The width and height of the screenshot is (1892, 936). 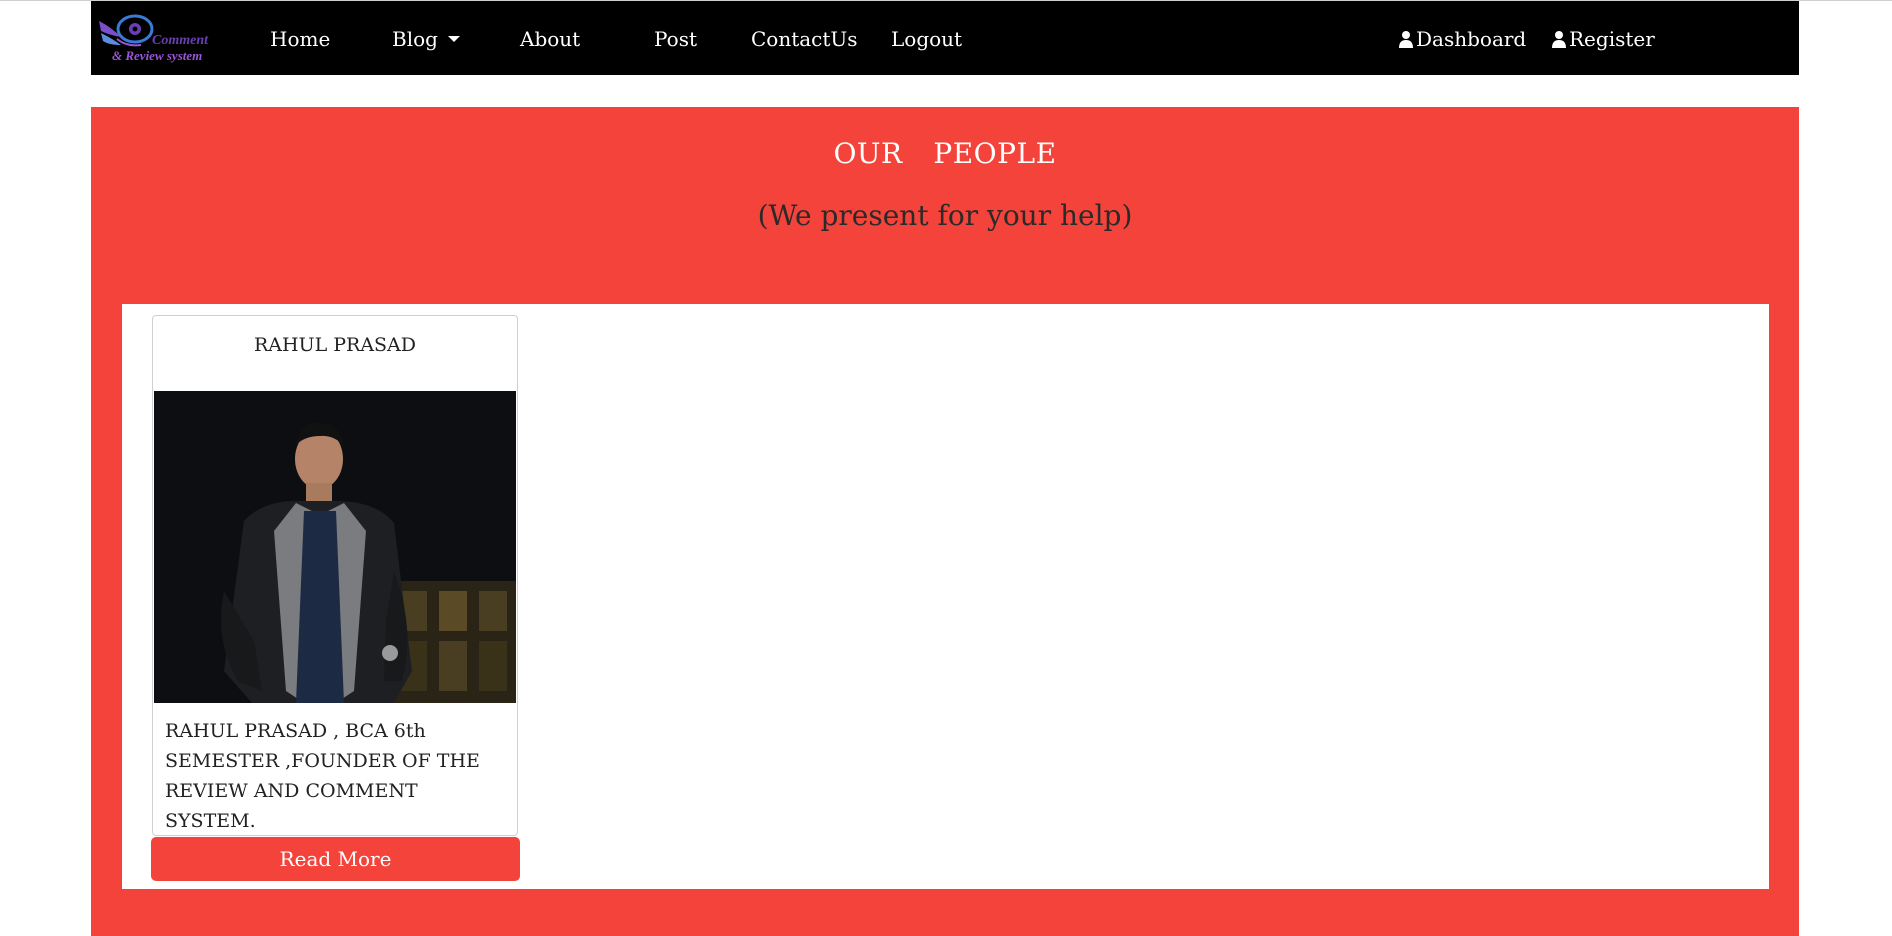 What do you see at coordinates (945, 153) in the screenshot?
I see `section-title: OUR PEOPLE` at bounding box center [945, 153].